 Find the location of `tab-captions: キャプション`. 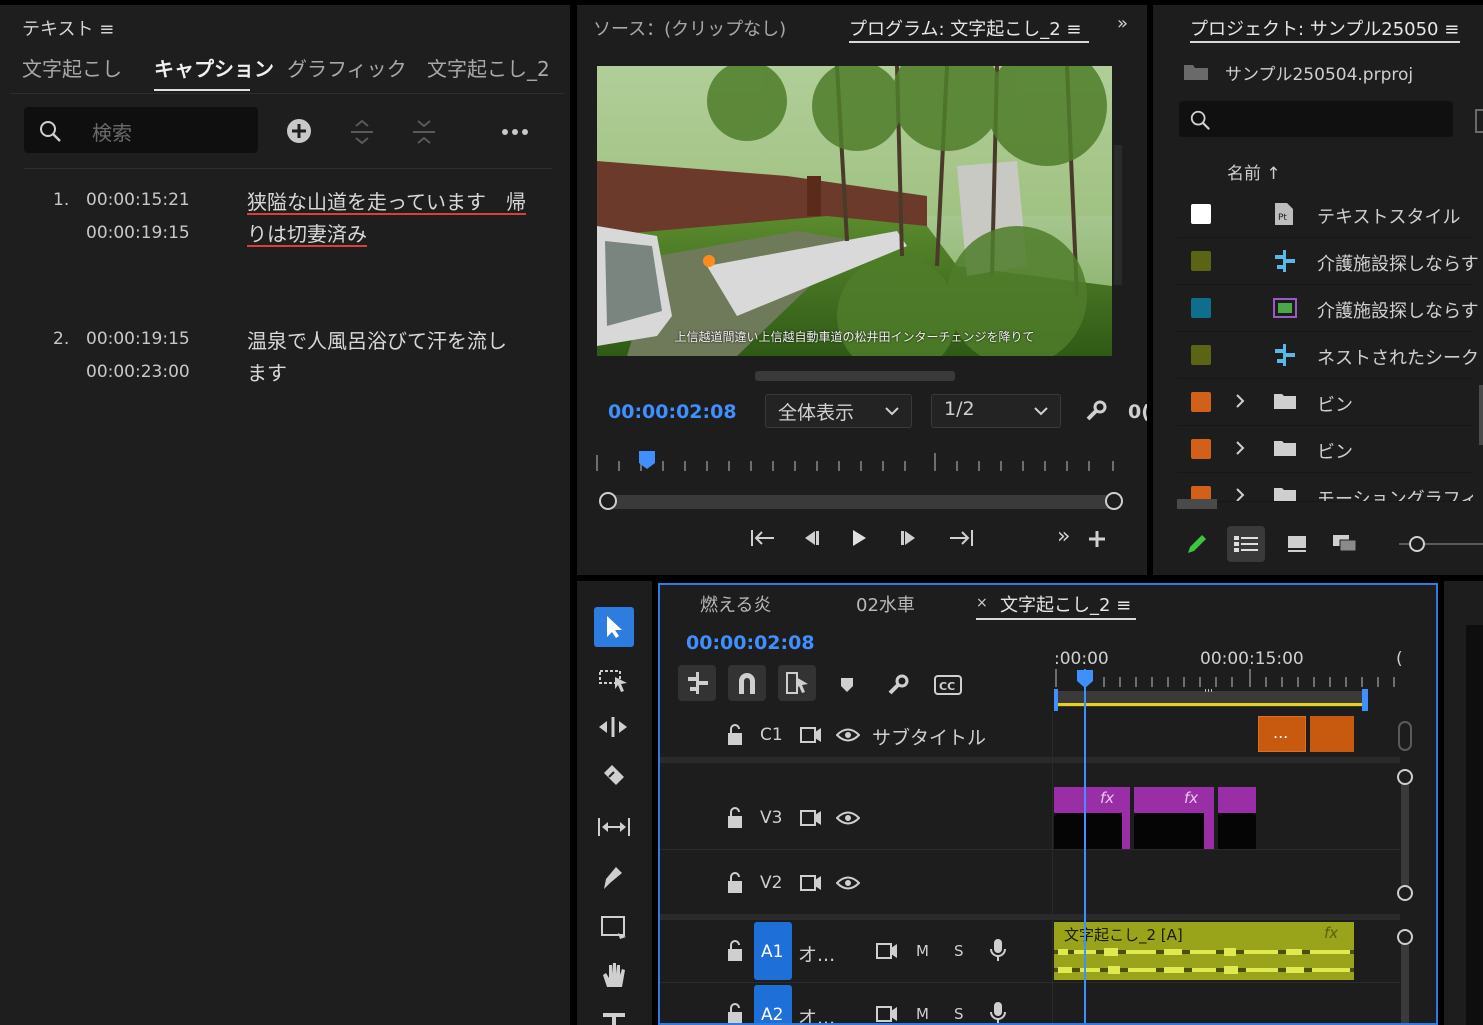

tab-captions: キャプション is located at coordinates (214, 67).